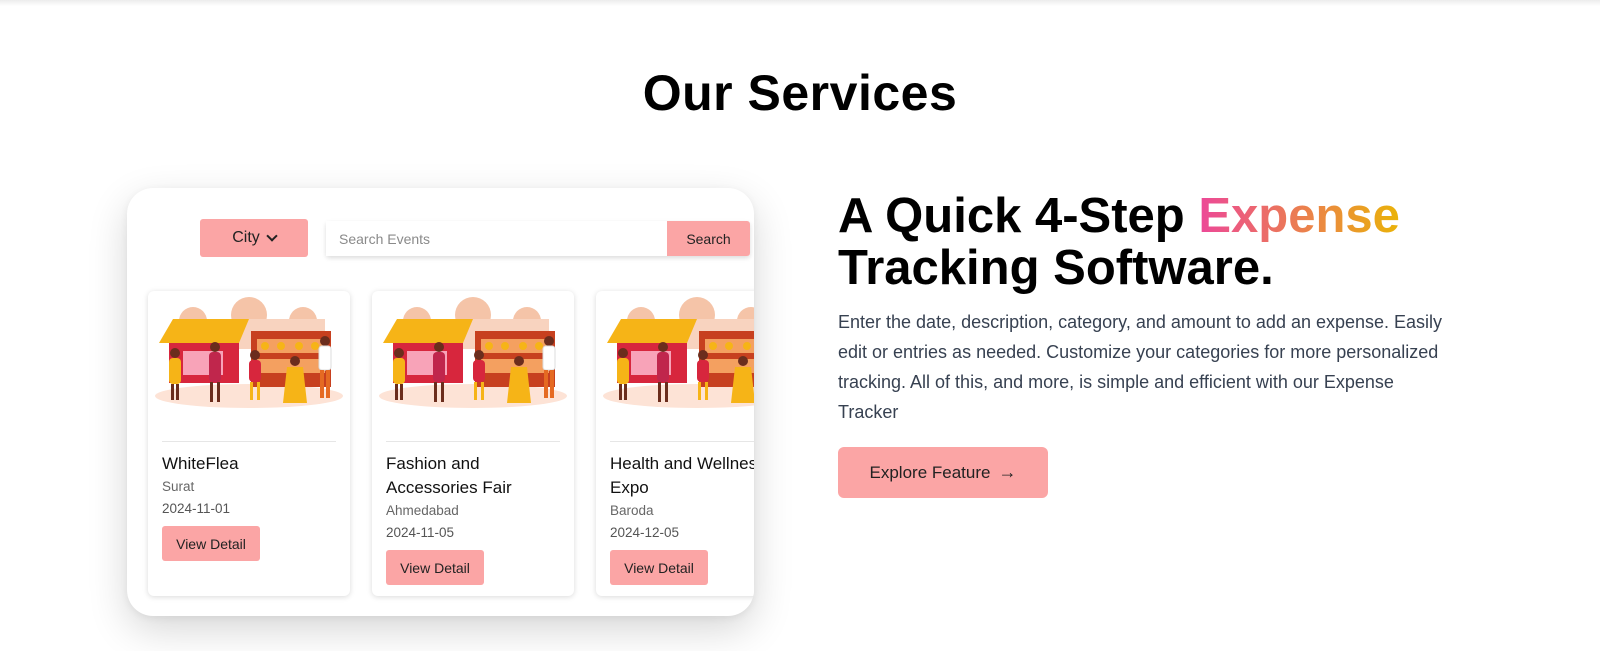  I want to click on city-label: City, so click(246, 237).